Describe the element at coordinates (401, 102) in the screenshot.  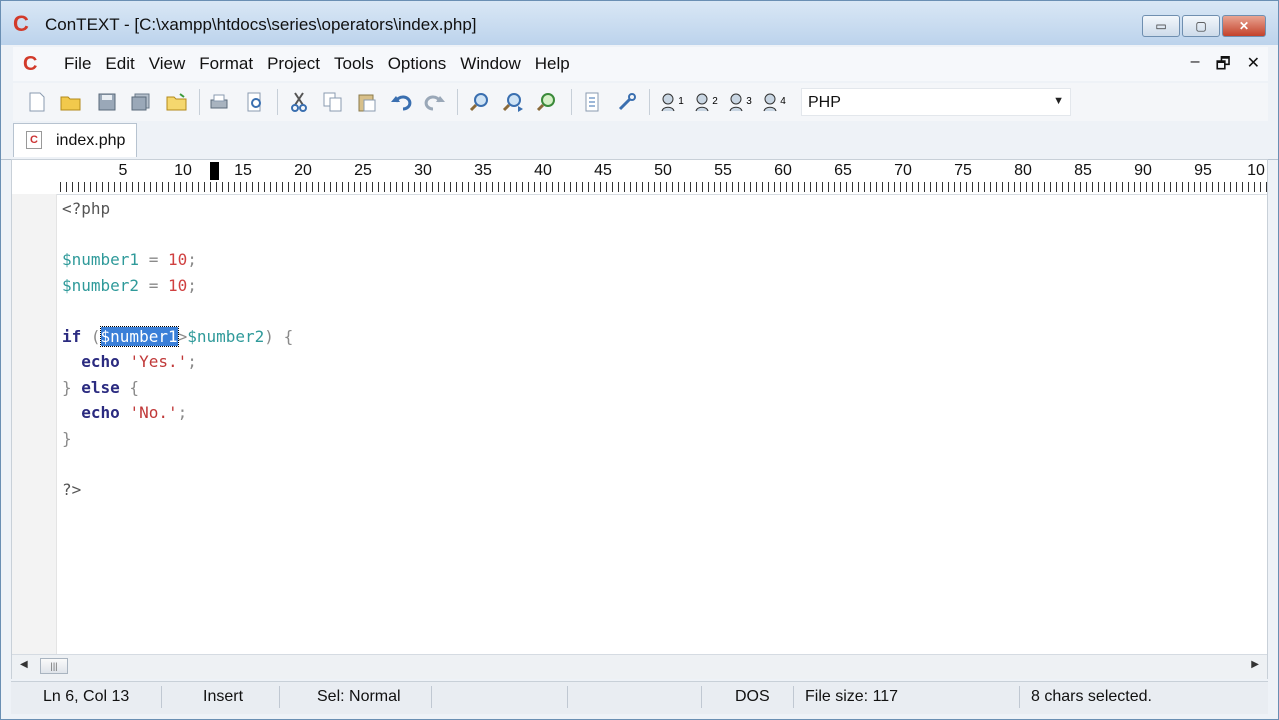
I see `undo-icon` at that location.